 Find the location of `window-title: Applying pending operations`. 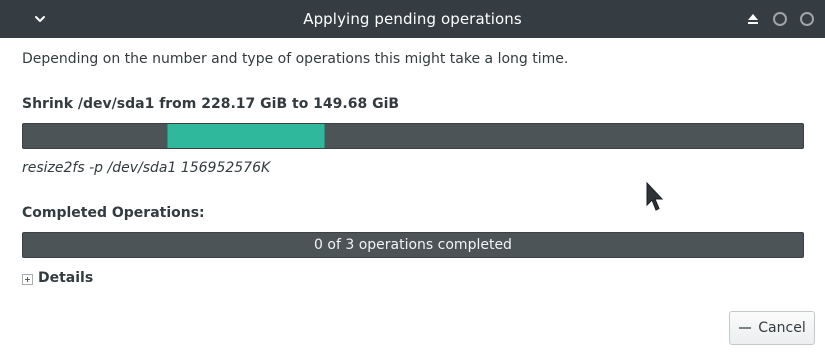

window-title: Applying pending operations is located at coordinates (412, 19).